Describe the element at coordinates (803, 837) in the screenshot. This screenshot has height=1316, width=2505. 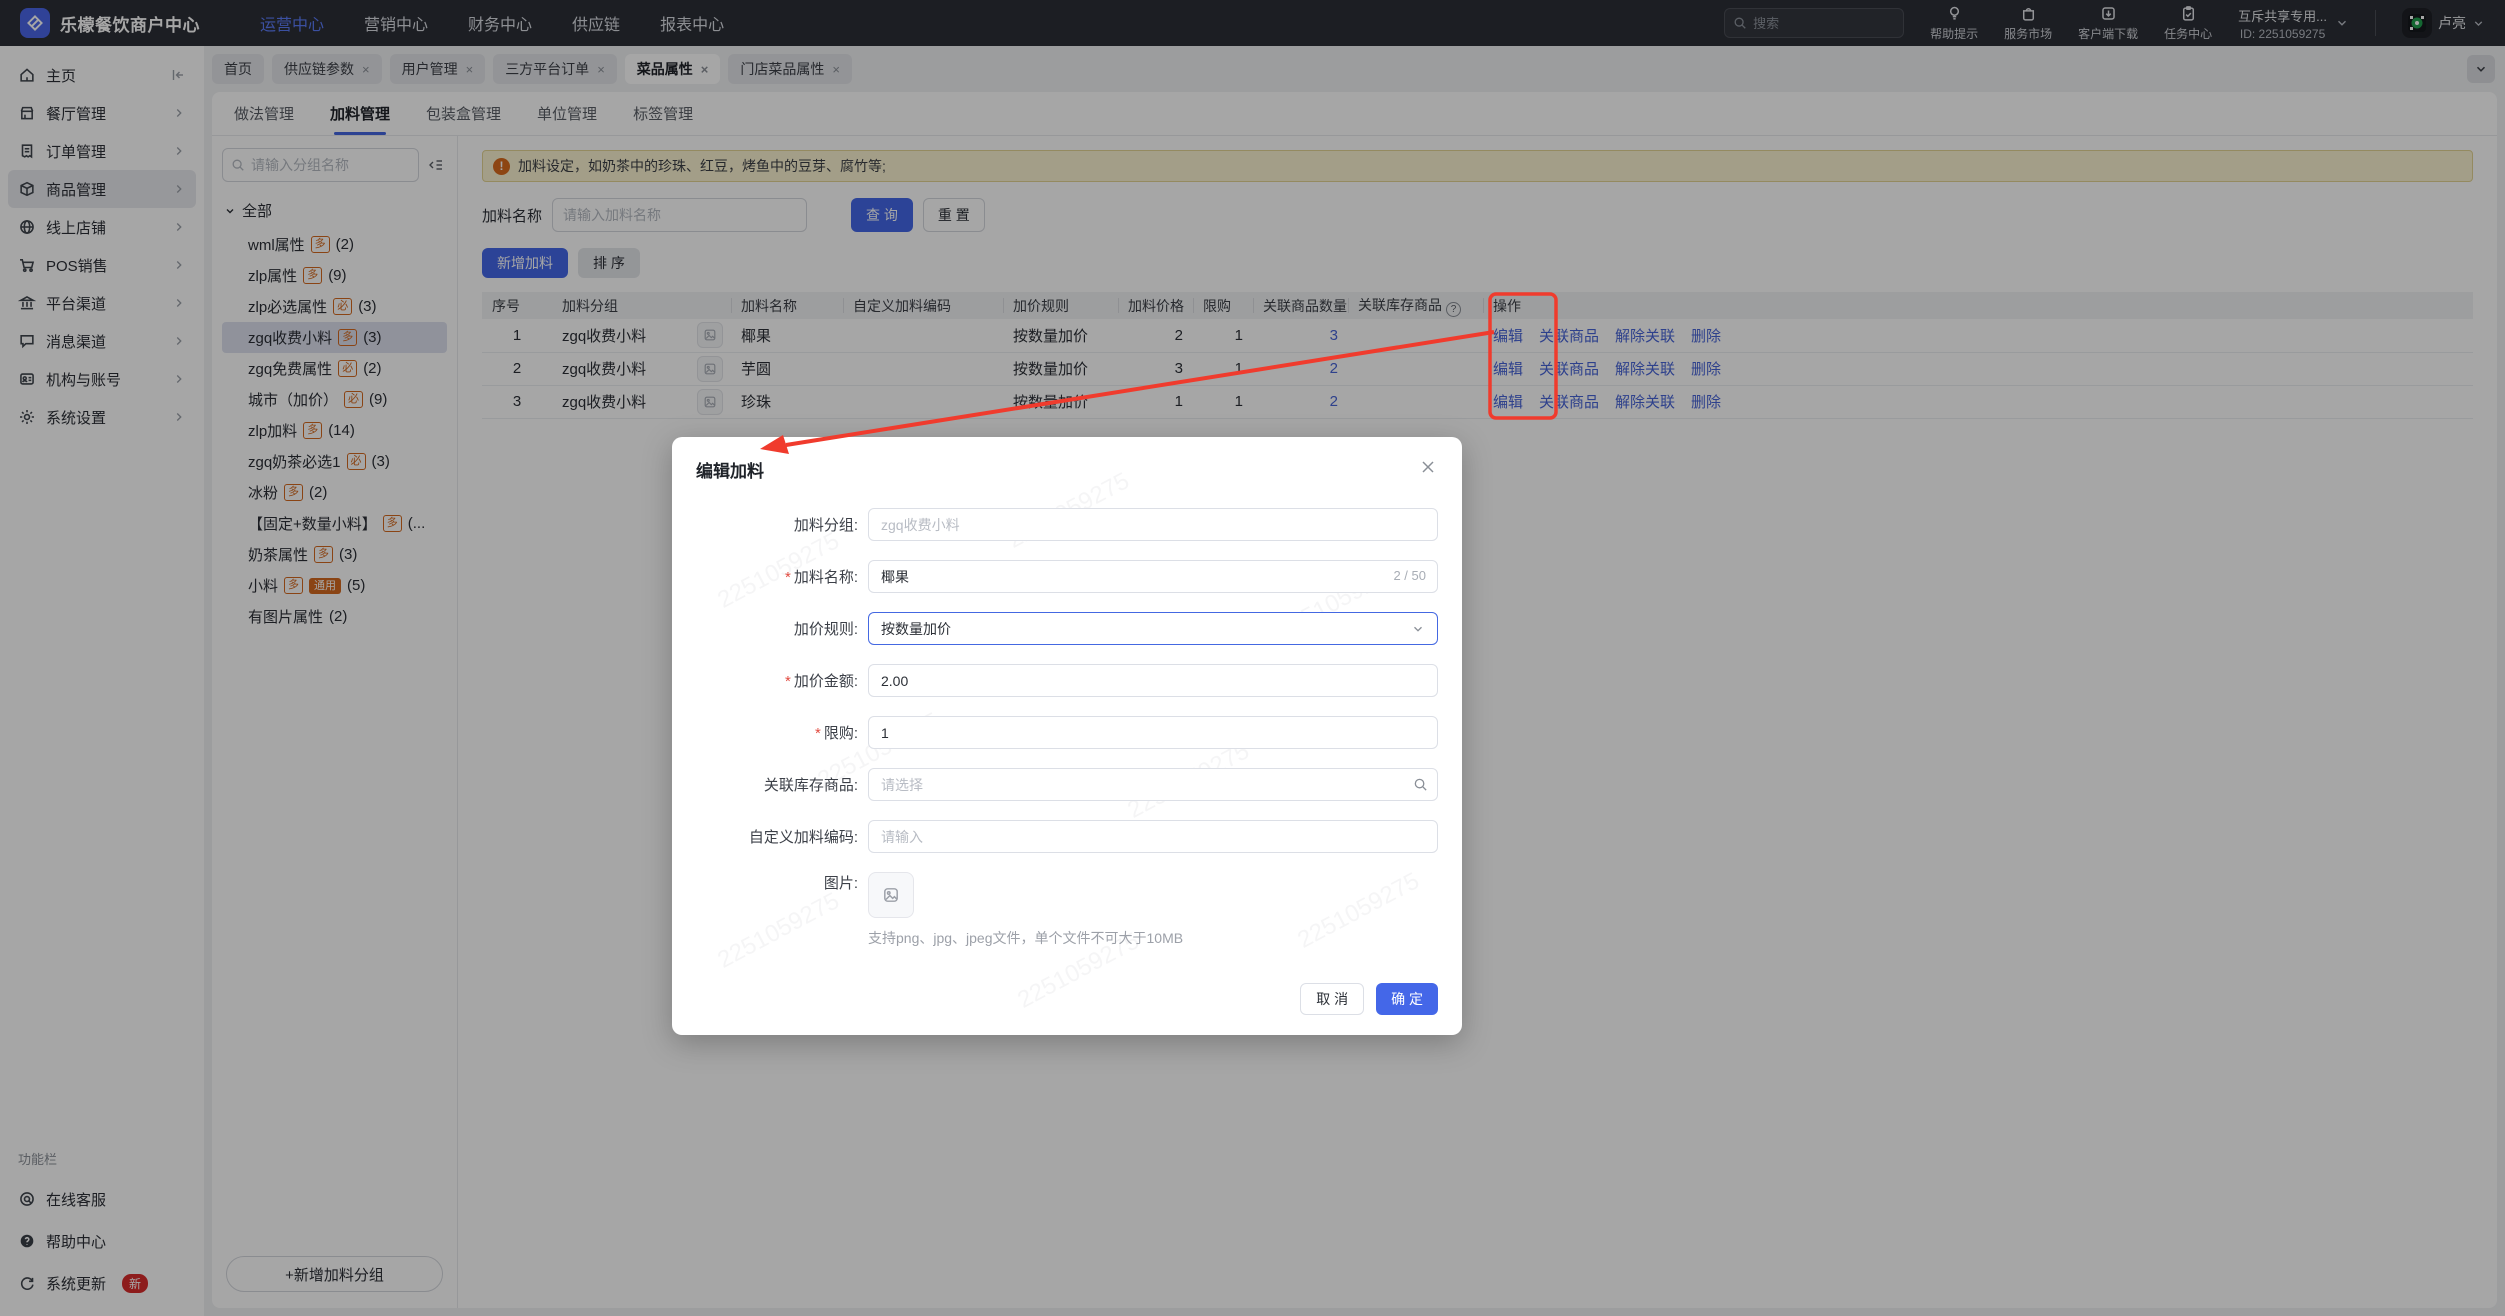
I see `code-field-label: 自定义加料编码:` at that location.